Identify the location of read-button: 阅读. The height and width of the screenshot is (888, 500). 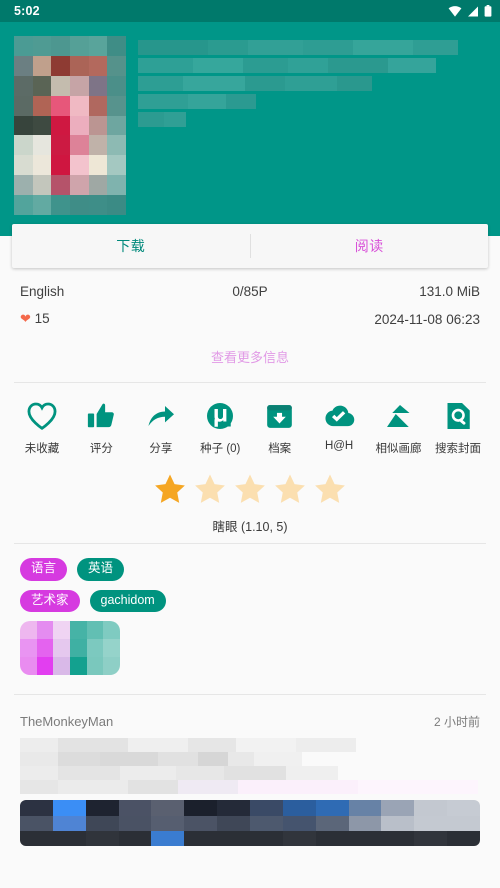
(370, 246).